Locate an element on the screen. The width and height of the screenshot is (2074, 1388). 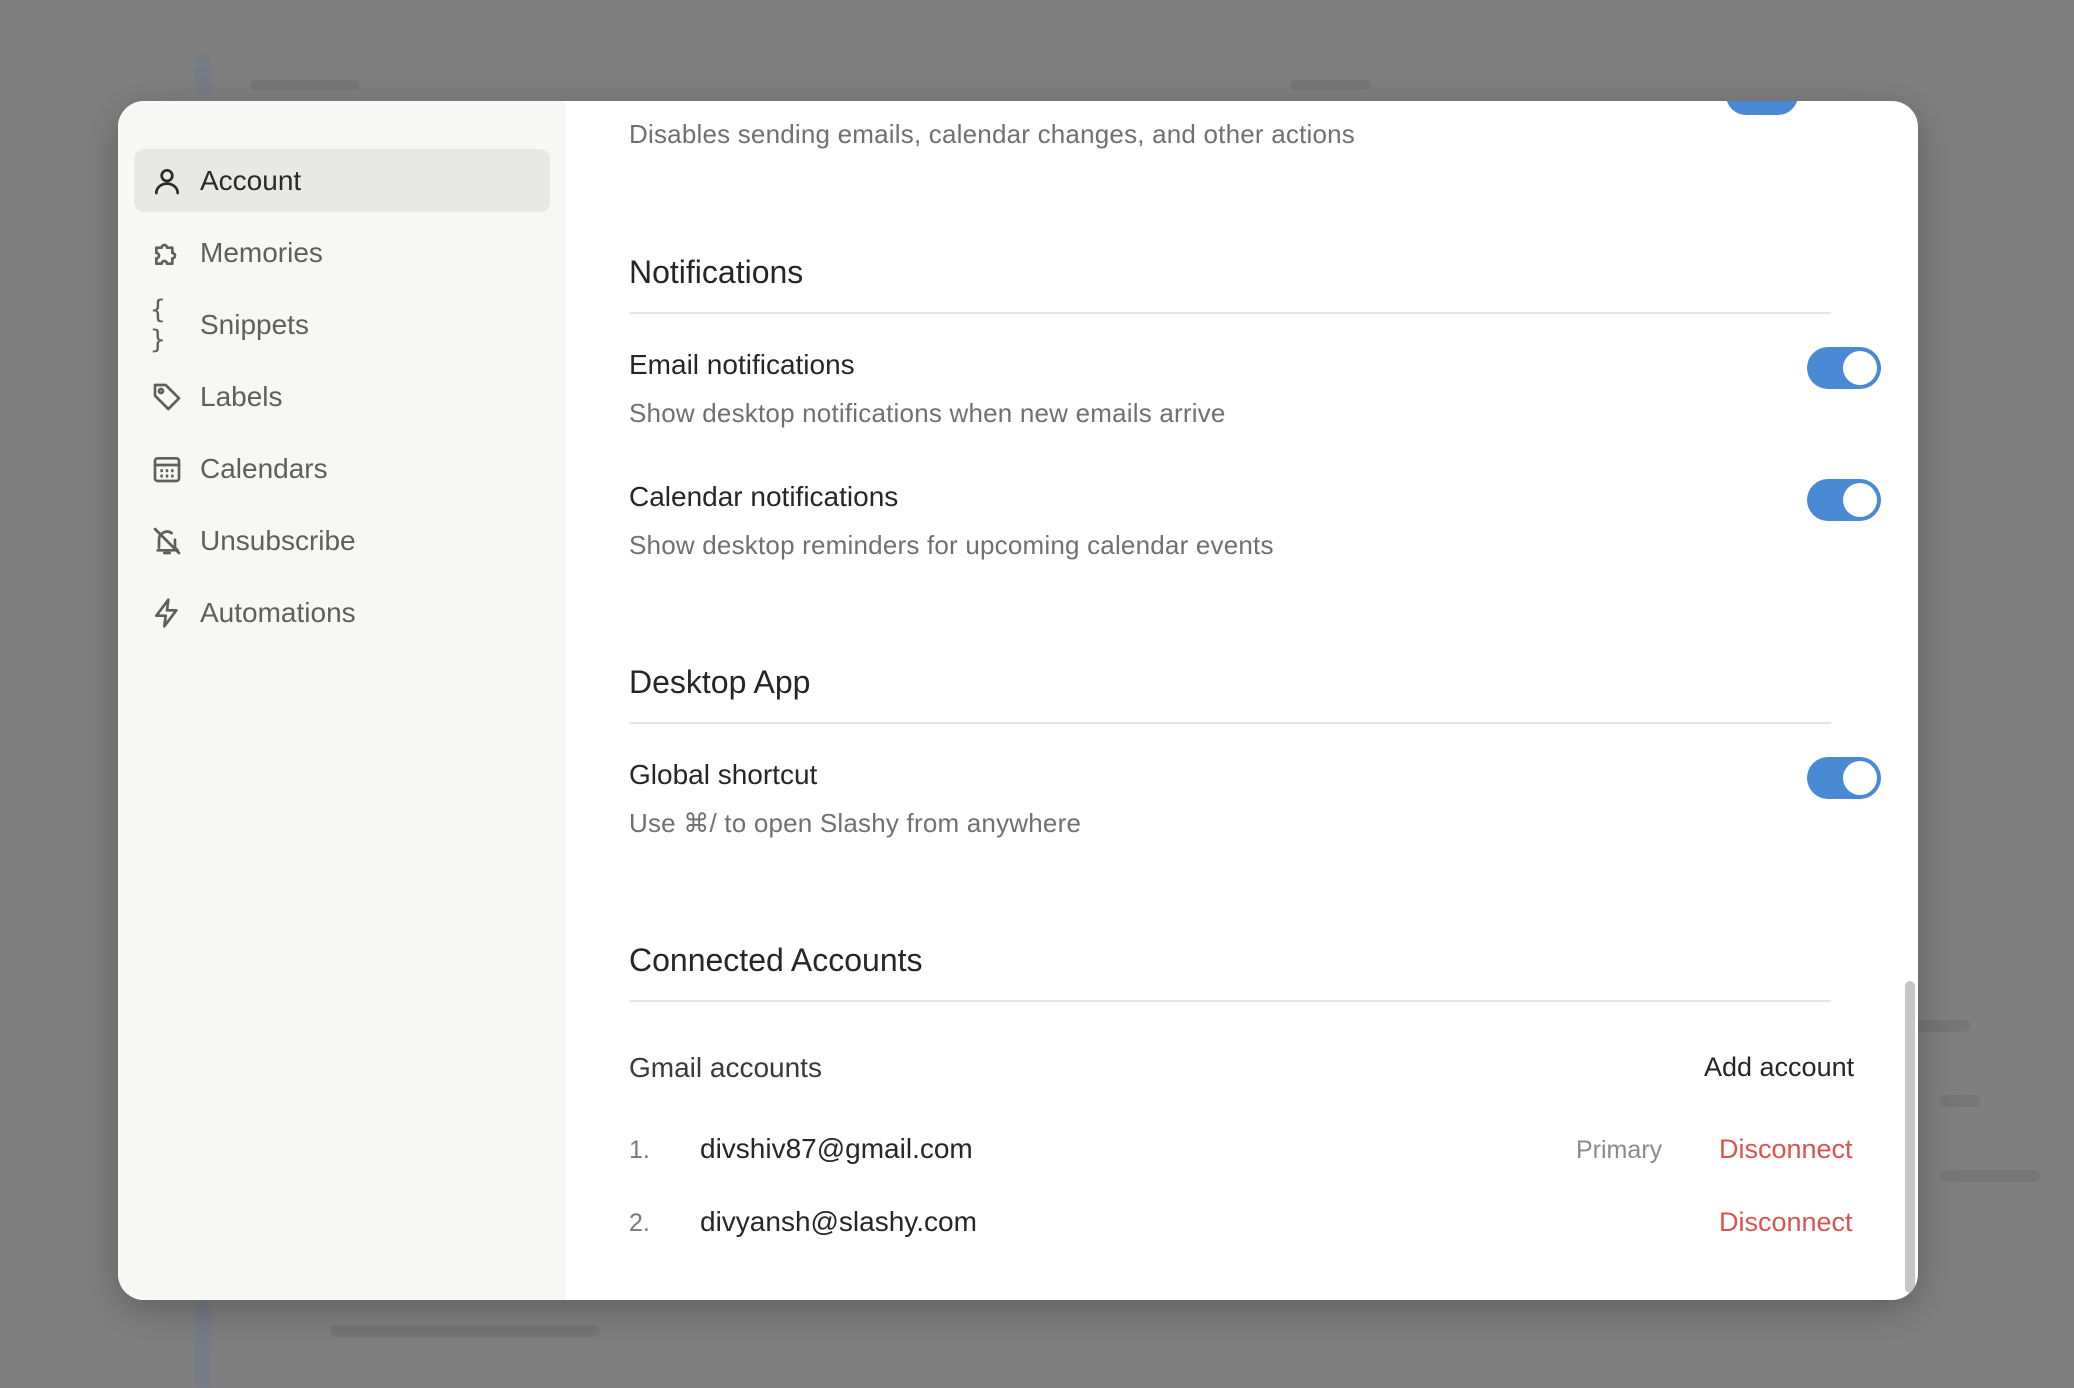
section-title-notifications: Notifications is located at coordinates (716, 272).